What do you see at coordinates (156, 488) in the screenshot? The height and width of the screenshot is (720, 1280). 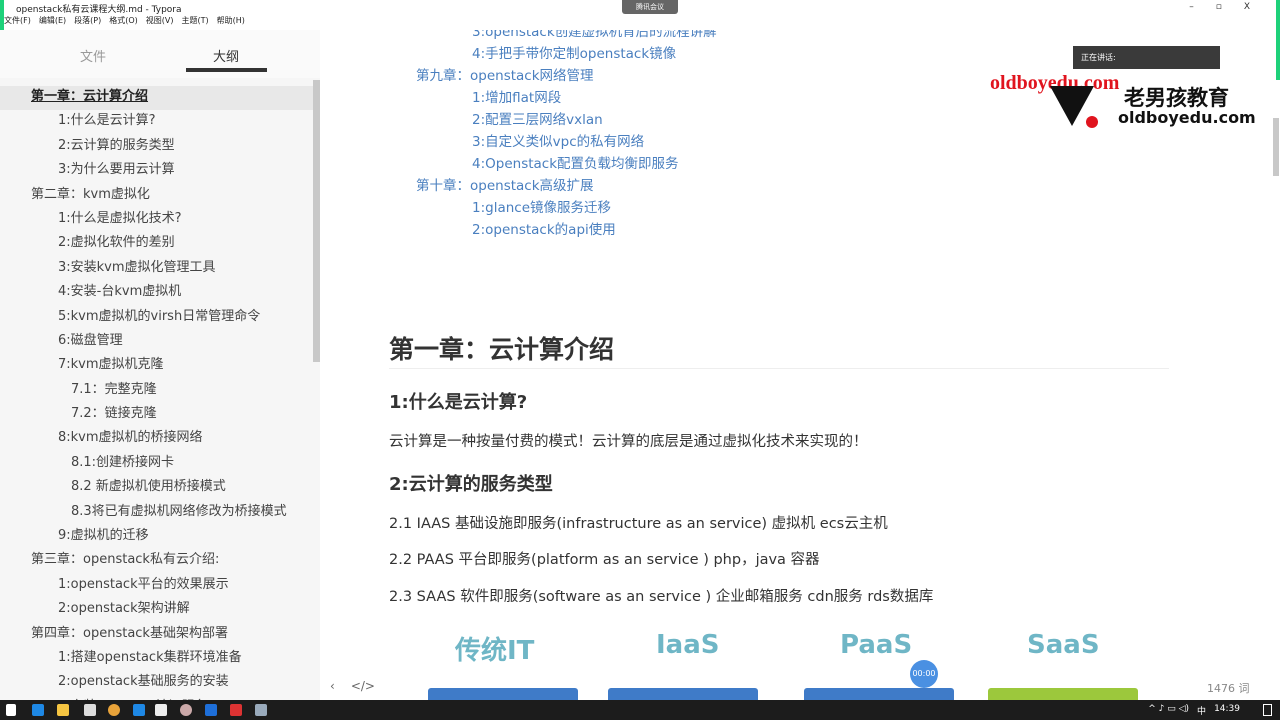 I see `outline-item: 8.2 新虚拟机使用桥接模式` at bounding box center [156, 488].